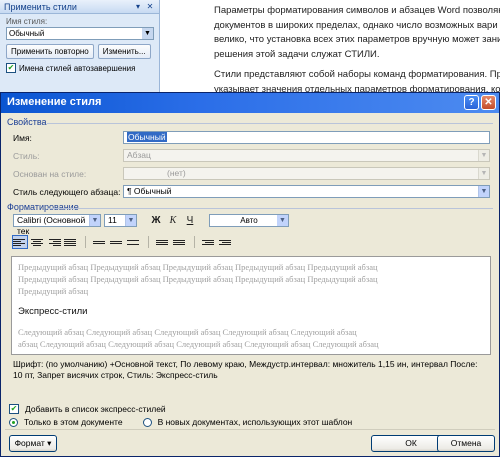  What do you see at coordinates (306, 155) in the screenshot?
I see `style-type-select: Абзац ▼` at bounding box center [306, 155].